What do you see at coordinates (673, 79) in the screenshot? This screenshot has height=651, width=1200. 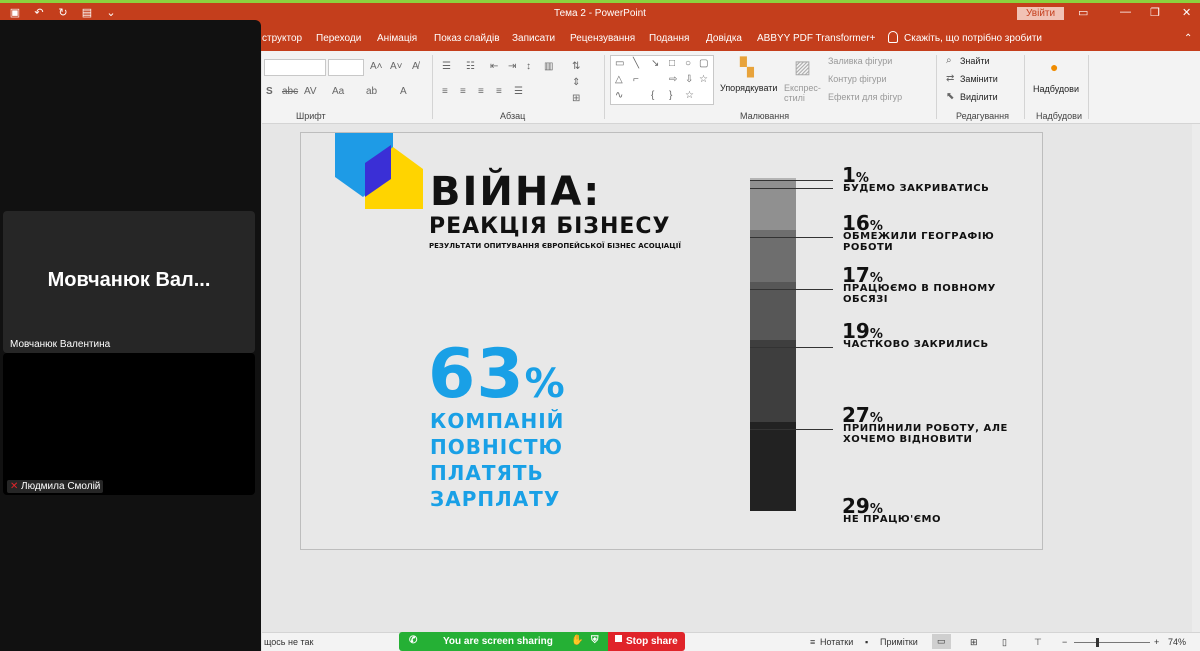 I see `right-arrow-shape-icon: ⇨` at bounding box center [673, 79].